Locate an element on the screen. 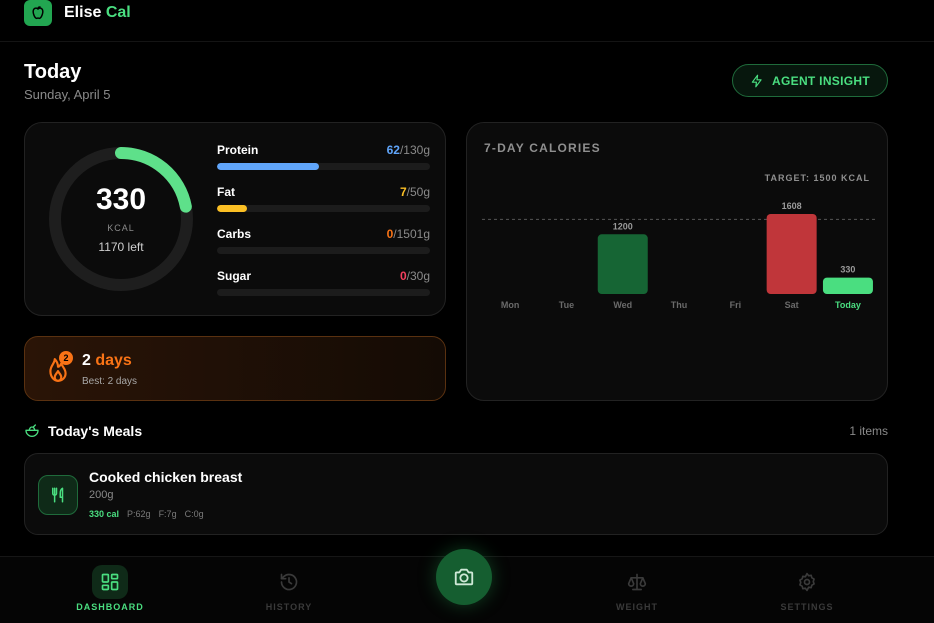 The width and height of the screenshot is (934, 623). macro-name: Protein is located at coordinates (238, 150).